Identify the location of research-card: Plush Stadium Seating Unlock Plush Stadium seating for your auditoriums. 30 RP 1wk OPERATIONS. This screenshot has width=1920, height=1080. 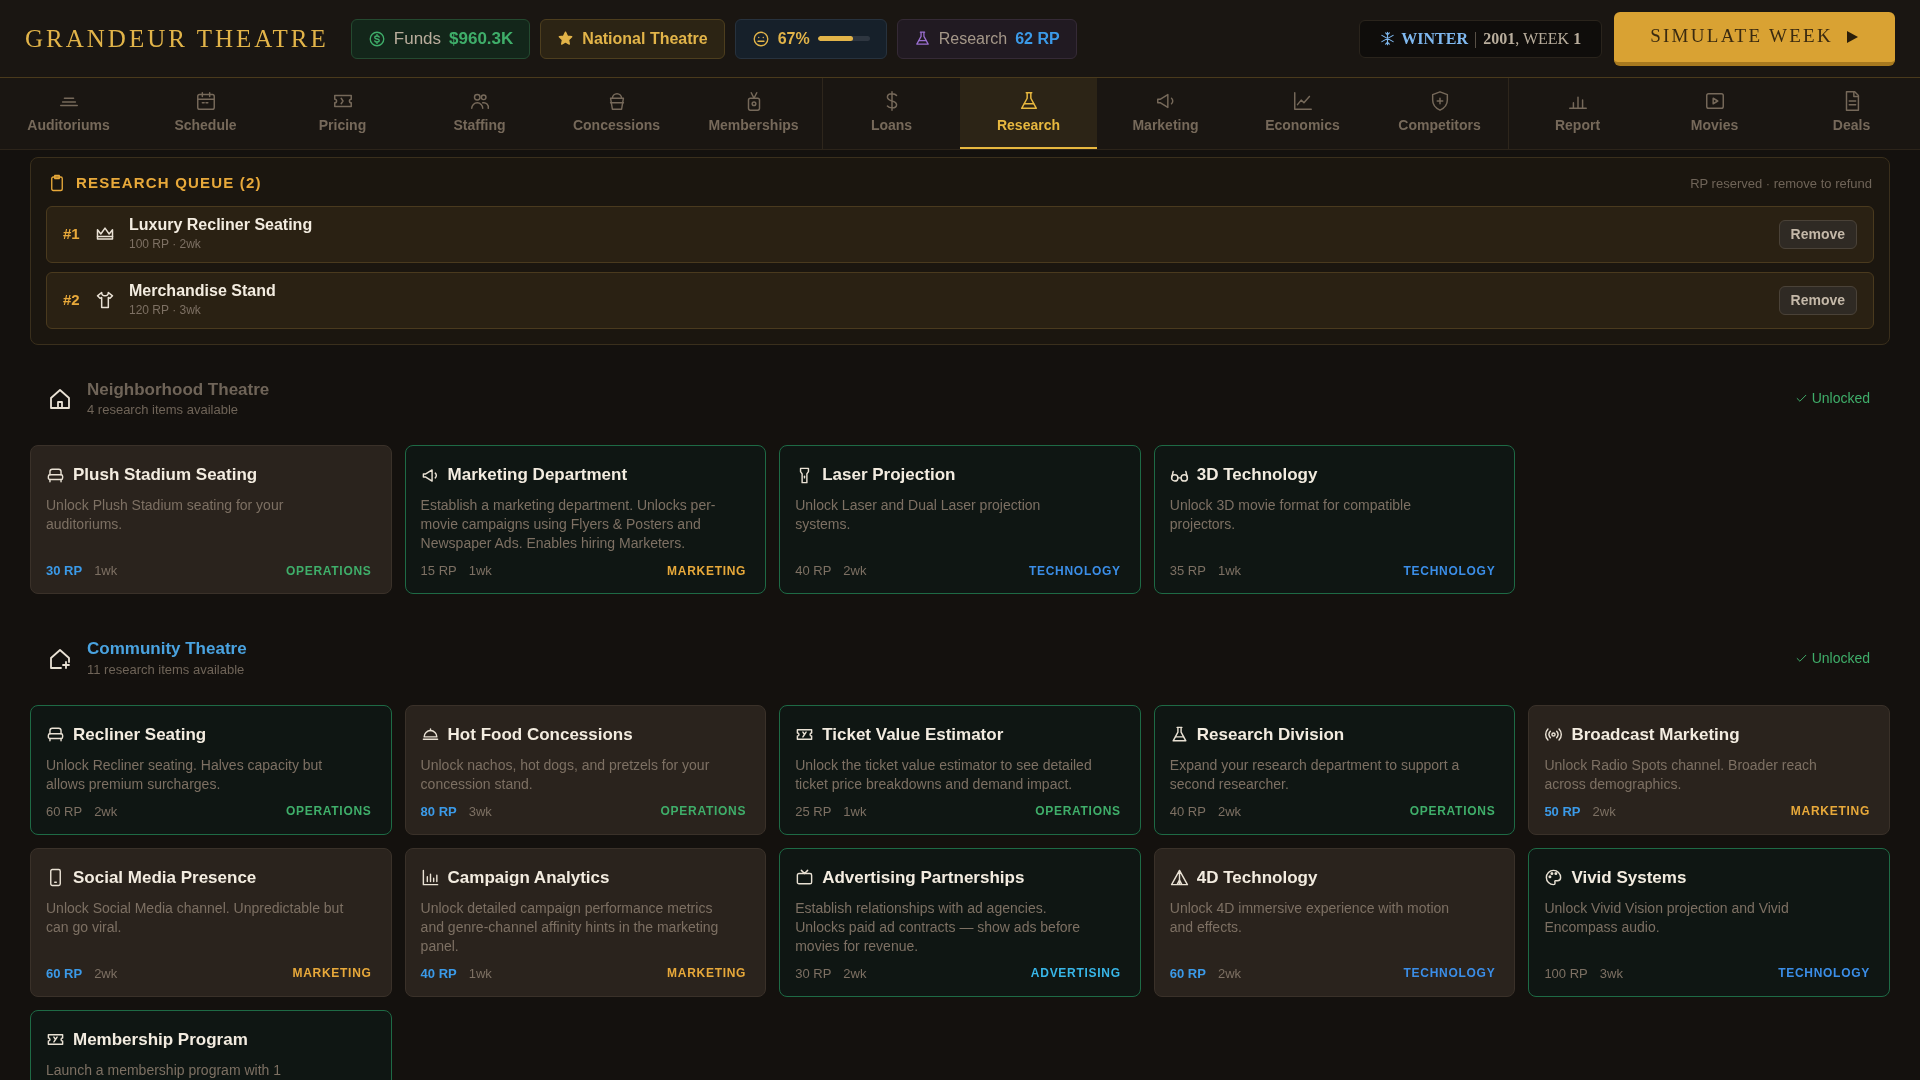
(211, 520).